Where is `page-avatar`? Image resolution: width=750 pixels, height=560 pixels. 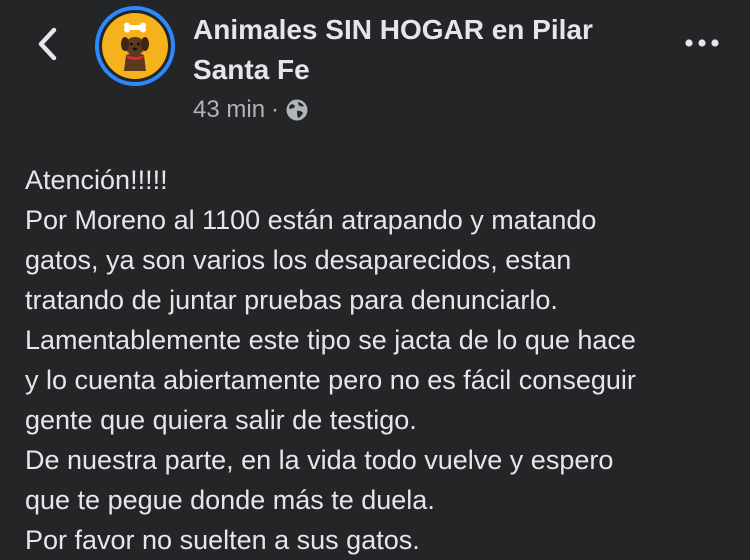 page-avatar is located at coordinates (135, 46).